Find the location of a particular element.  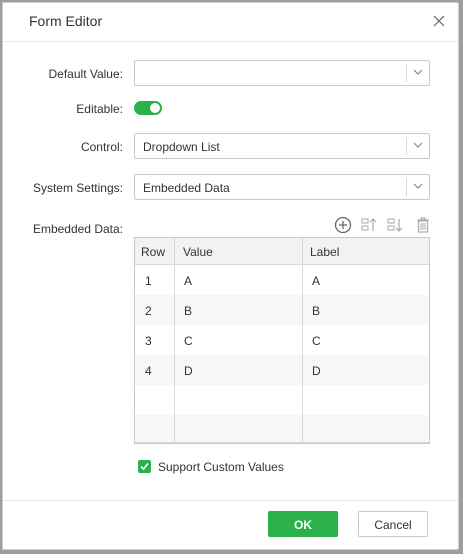

row-label: B is located at coordinates (316, 311).